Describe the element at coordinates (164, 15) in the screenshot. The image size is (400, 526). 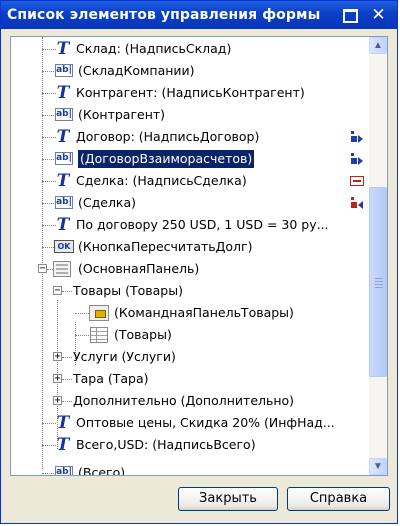
I see `window-title: Список элементов управления формы` at that location.